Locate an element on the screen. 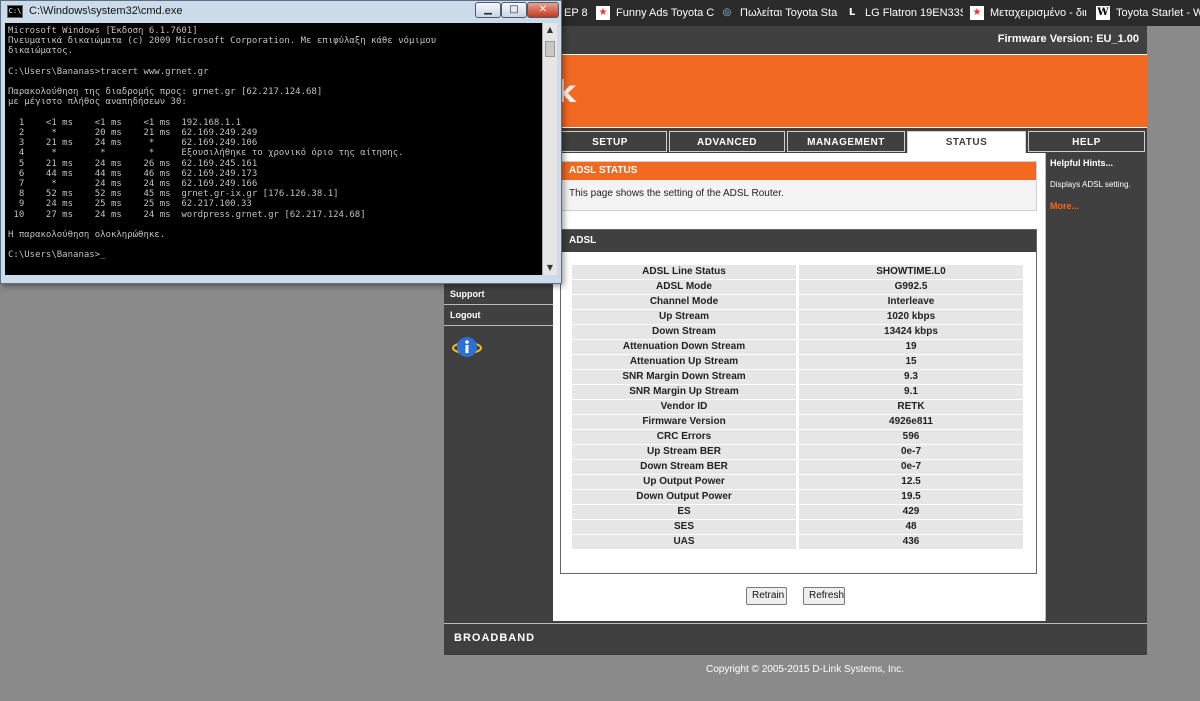  adsl-row-value: 9.1 is located at coordinates (911, 392).